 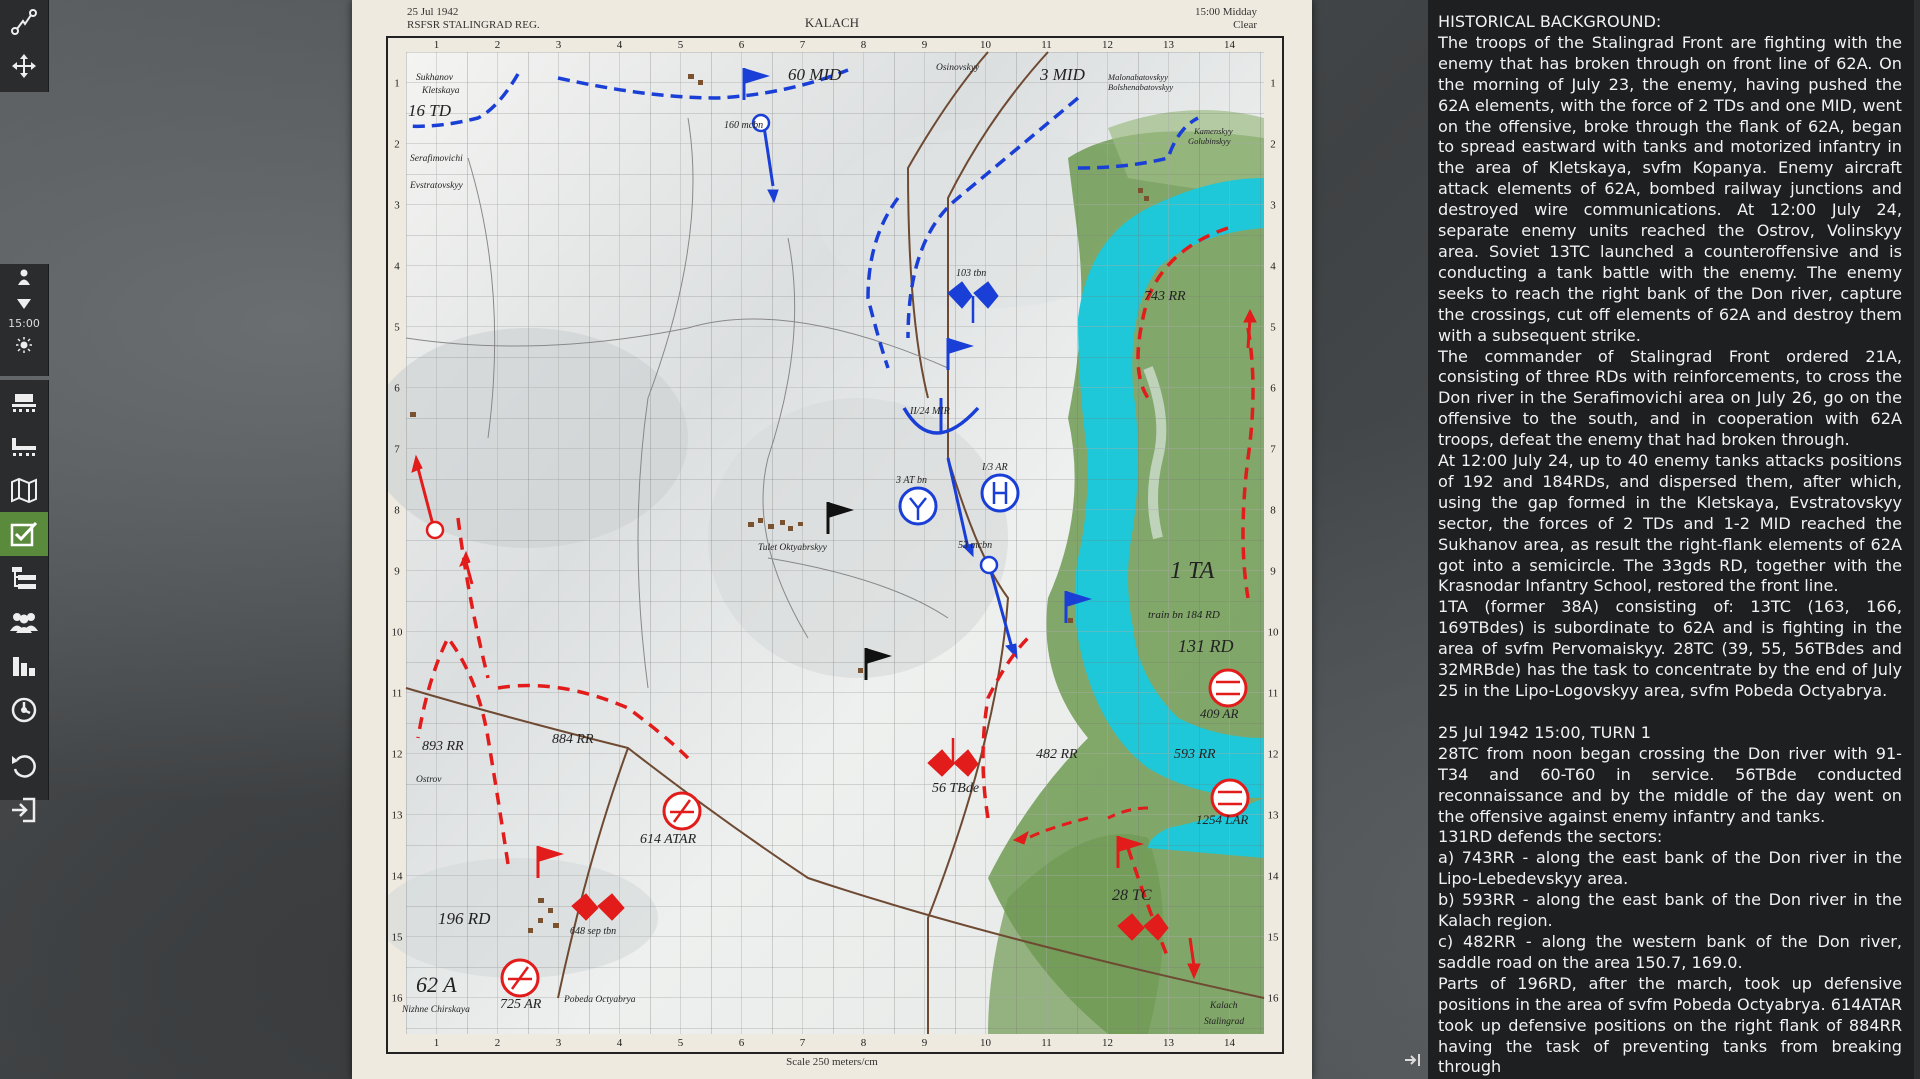 What do you see at coordinates (1223, 1006) in the screenshot?
I see `place-label: Kalach` at bounding box center [1223, 1006].